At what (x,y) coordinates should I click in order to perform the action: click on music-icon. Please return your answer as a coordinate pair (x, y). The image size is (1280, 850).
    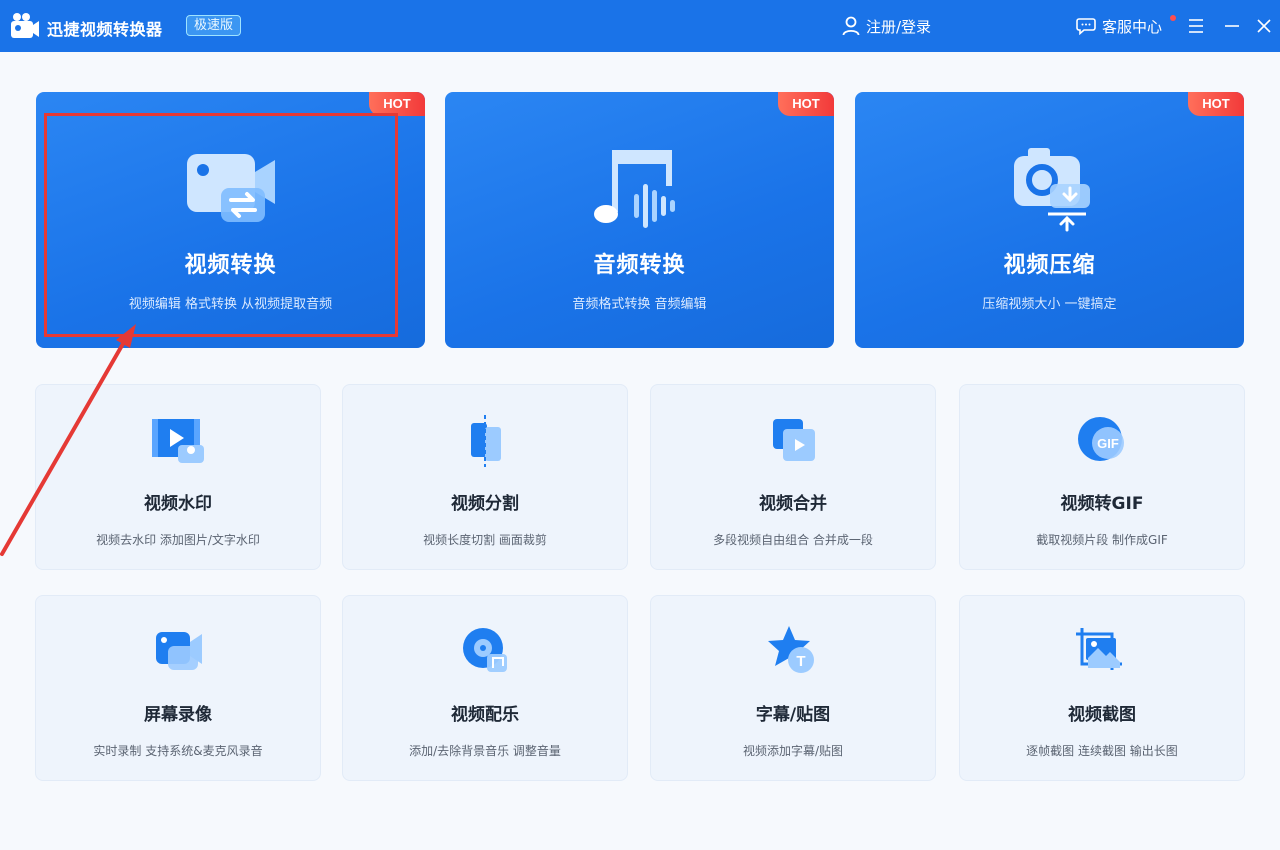
    Looking at the image, I should click on (485, 650).